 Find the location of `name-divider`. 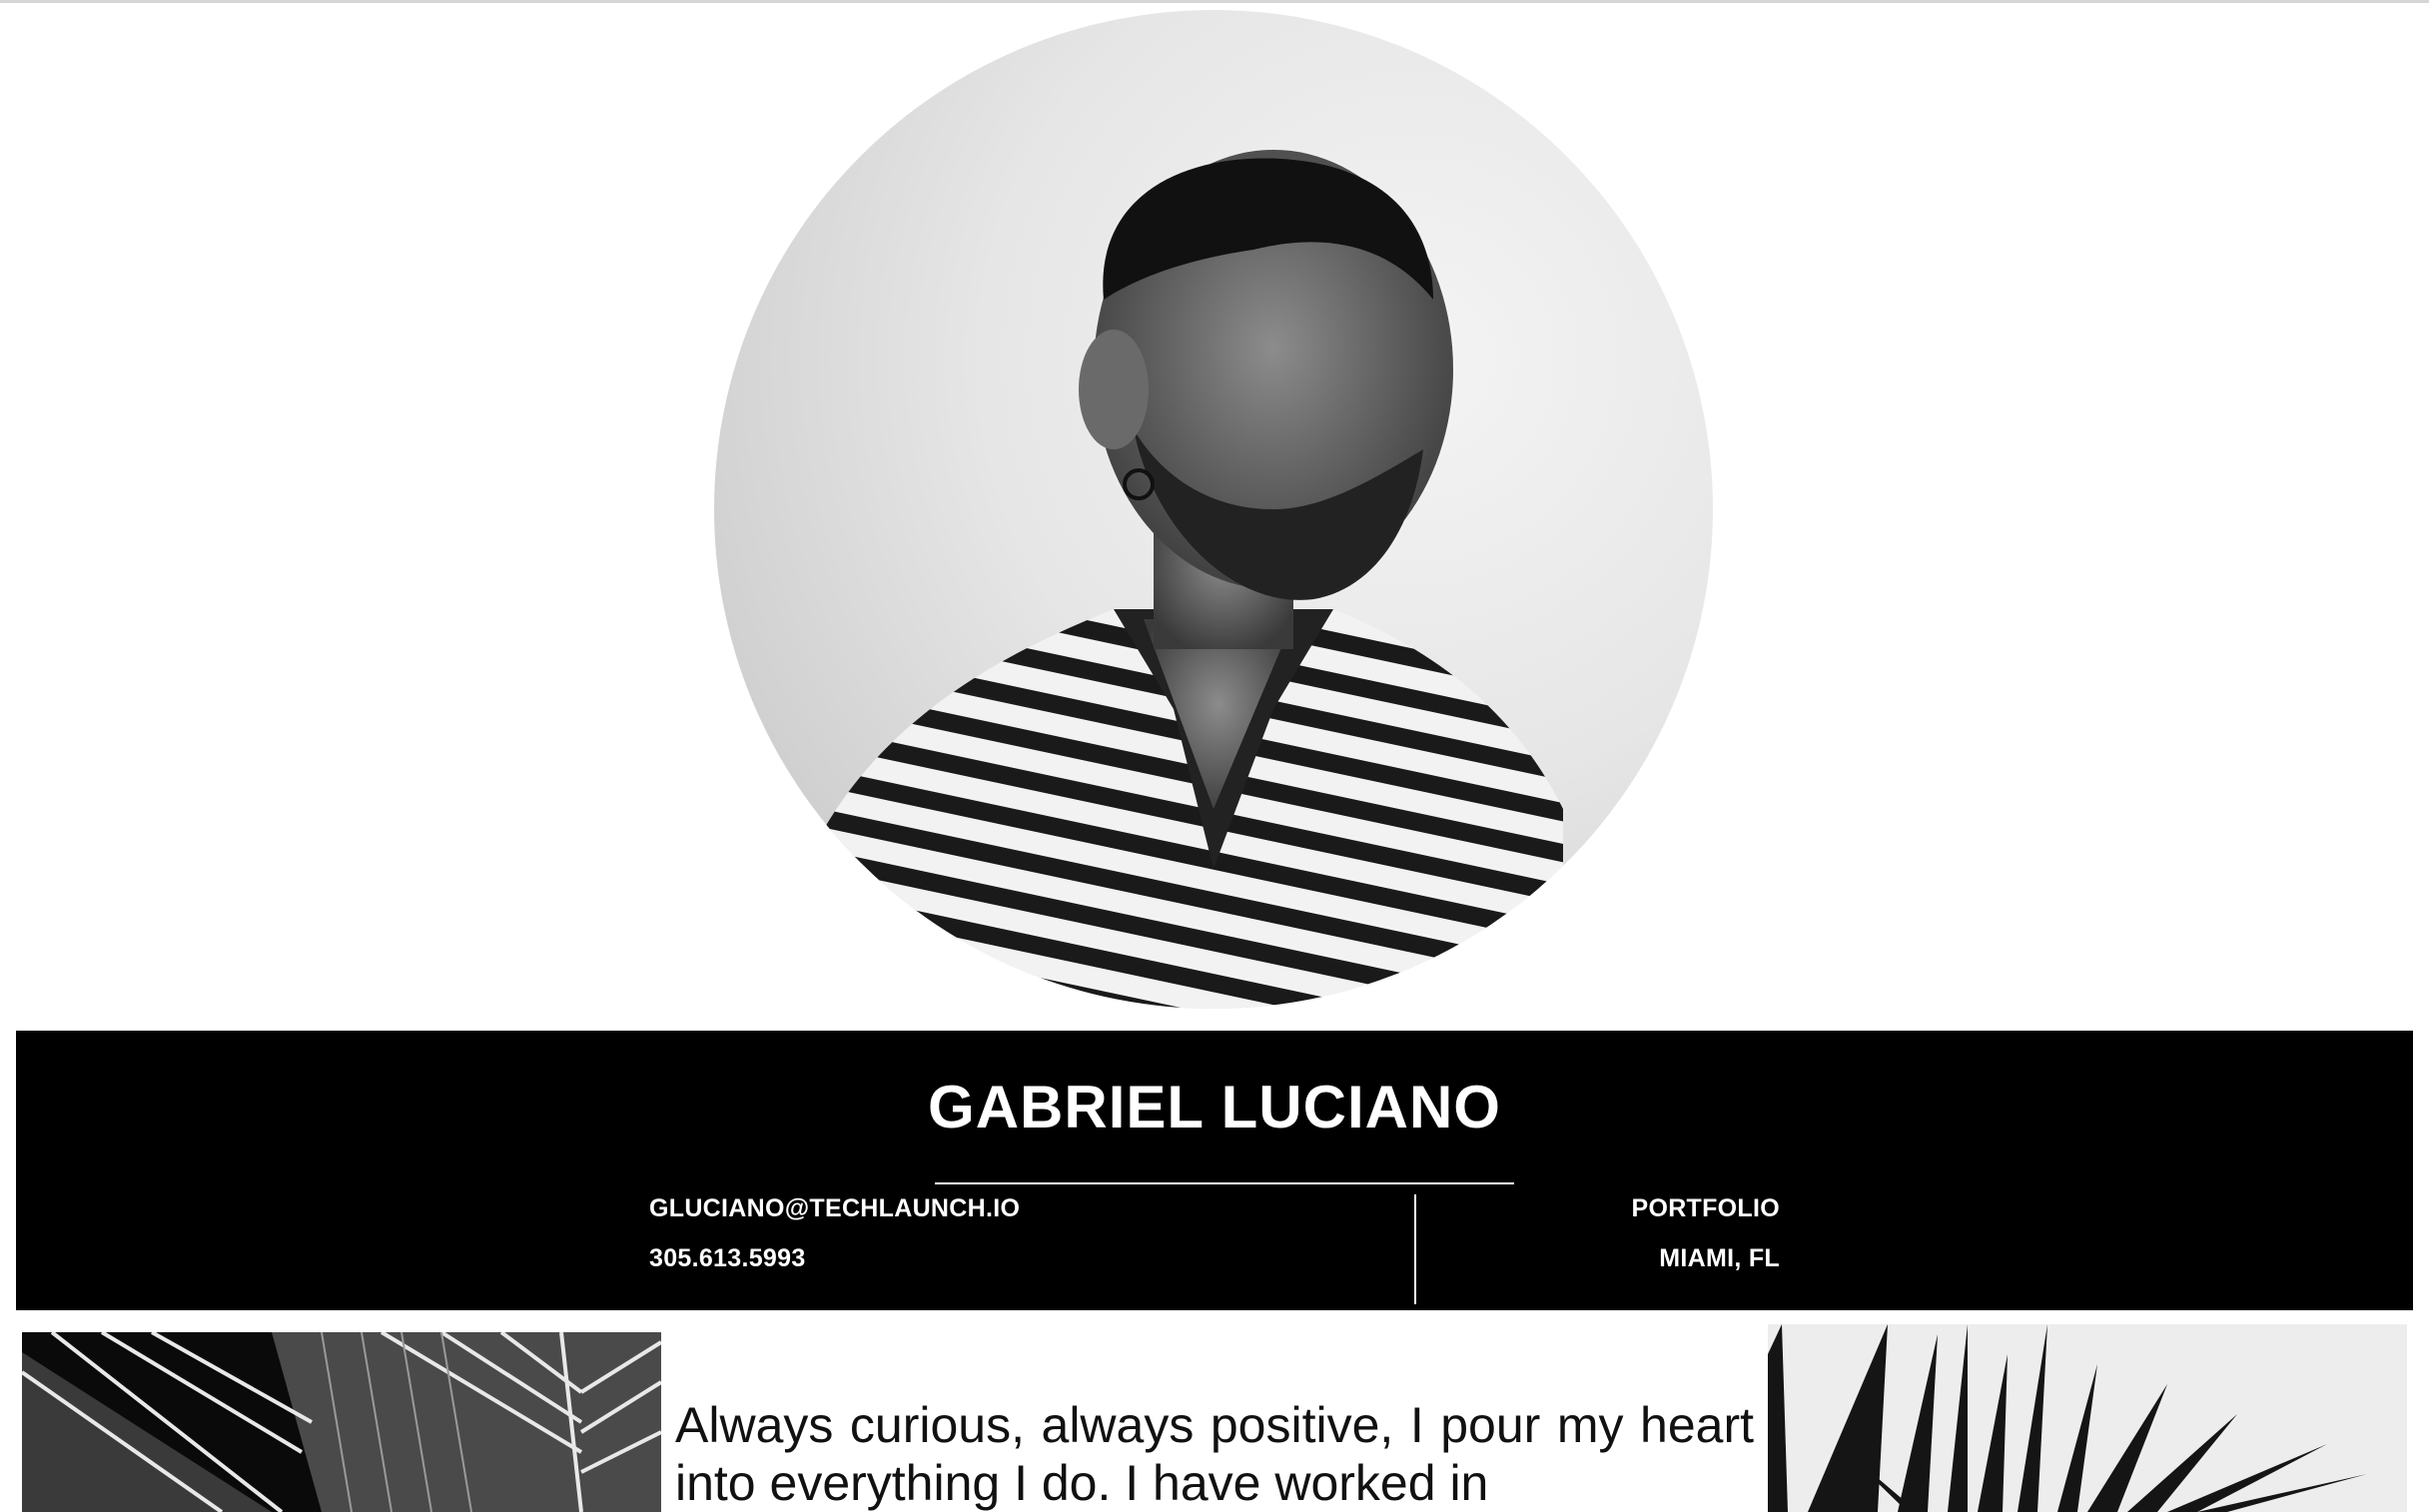

name-divider is located at coordinates (1224, 1183).